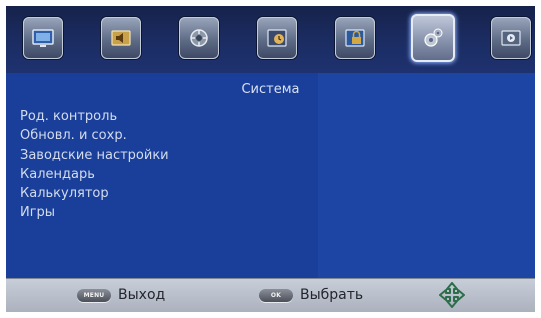 The image size is (541, 318). What do you see at coordinates (452, 295) in the screenshot?
I see `dpad-icon` at bounding box center [452, 295].